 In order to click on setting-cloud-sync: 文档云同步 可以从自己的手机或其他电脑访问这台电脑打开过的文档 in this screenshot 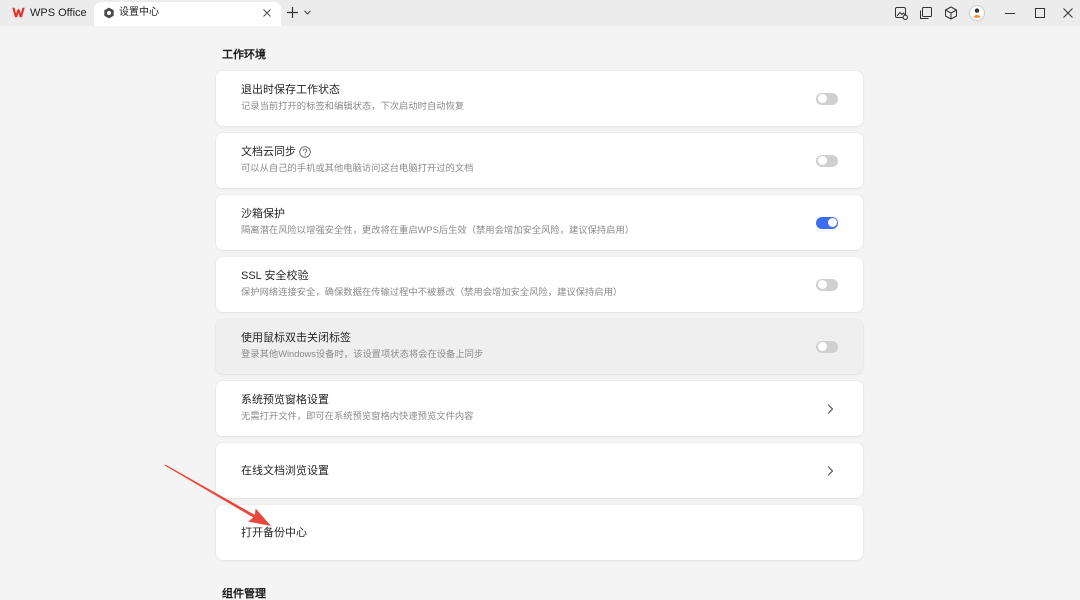, I will do `click(539, 160)`.